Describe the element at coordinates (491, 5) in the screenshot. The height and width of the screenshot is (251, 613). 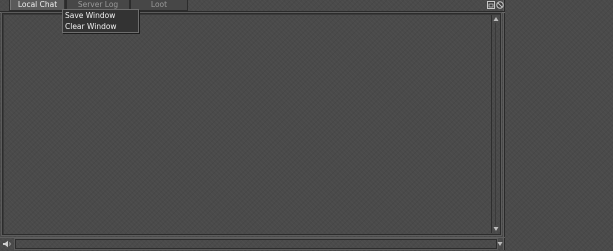
I see `folder-icon` at that location.